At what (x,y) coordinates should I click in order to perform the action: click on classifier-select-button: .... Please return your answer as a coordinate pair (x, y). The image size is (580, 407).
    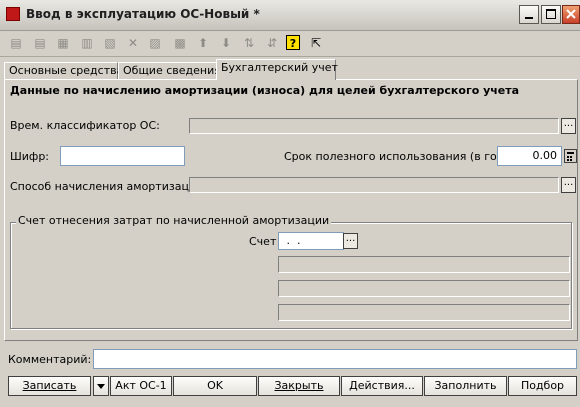
    Looking at the image, I should click on (568, 126).